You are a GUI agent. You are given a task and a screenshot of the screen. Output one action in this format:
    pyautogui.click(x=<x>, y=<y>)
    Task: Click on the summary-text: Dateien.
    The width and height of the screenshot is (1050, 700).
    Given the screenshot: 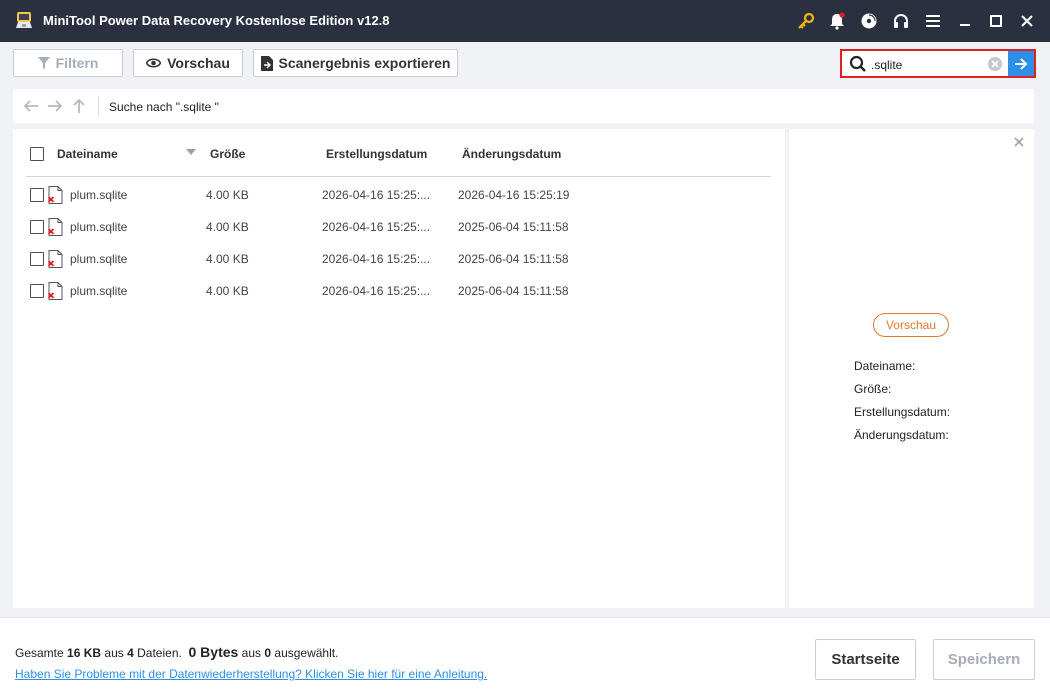 What is the action you would take?
    pyautogui.click(x=159, y=653)
    